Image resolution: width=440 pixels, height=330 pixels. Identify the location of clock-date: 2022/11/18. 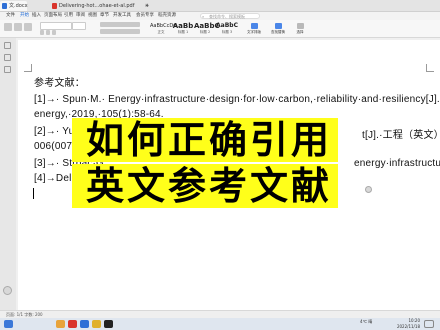
(408, 326).